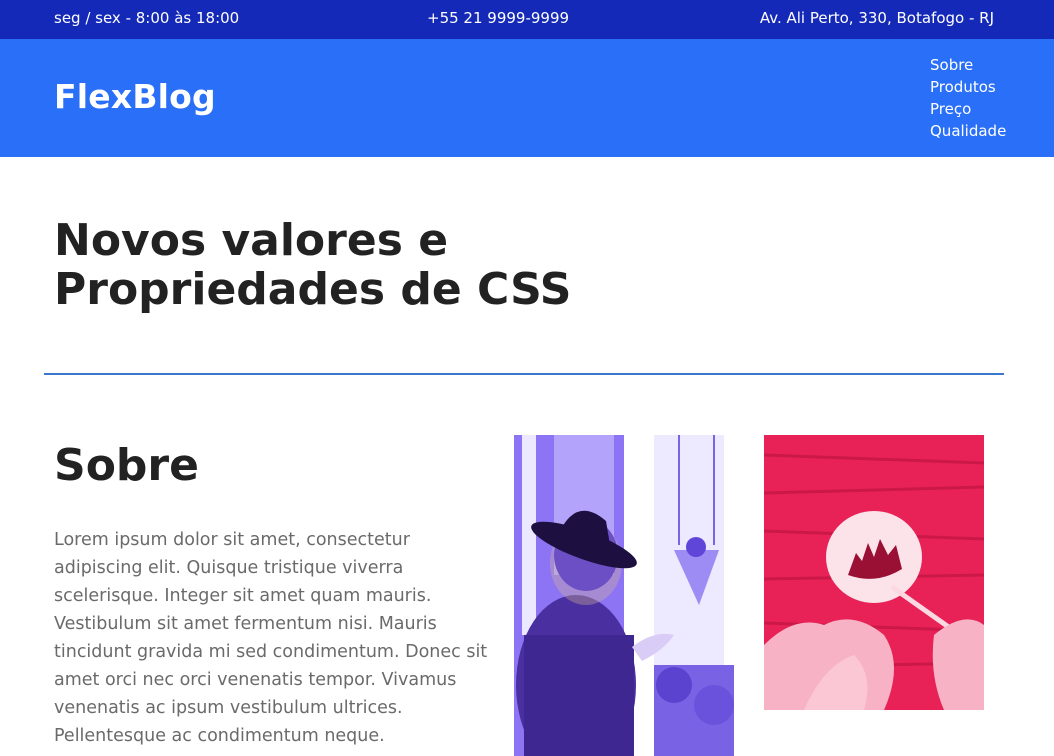 This screenshot has height=756, width=1054. I want to click on hero-title-line-2: Propriedades de CSS, so click(313, 289).